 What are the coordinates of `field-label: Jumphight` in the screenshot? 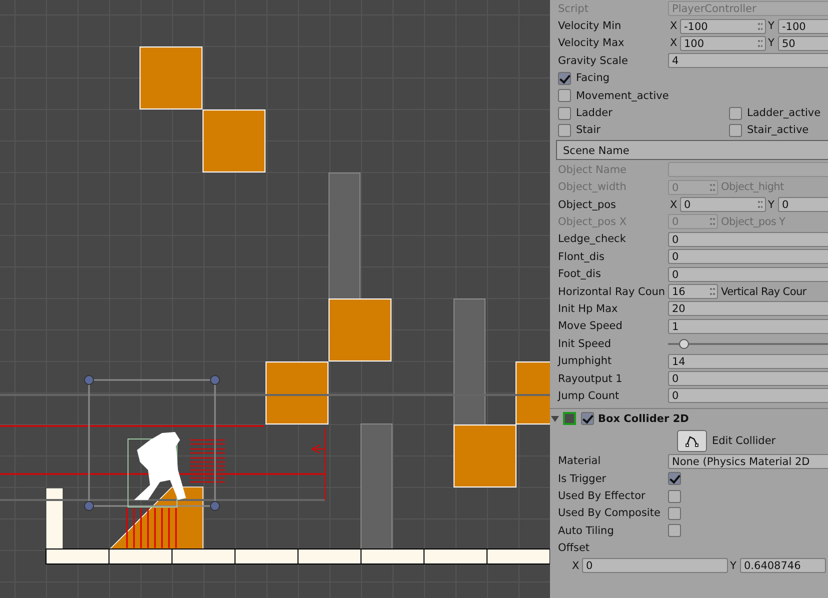 It's located at (585, 361).